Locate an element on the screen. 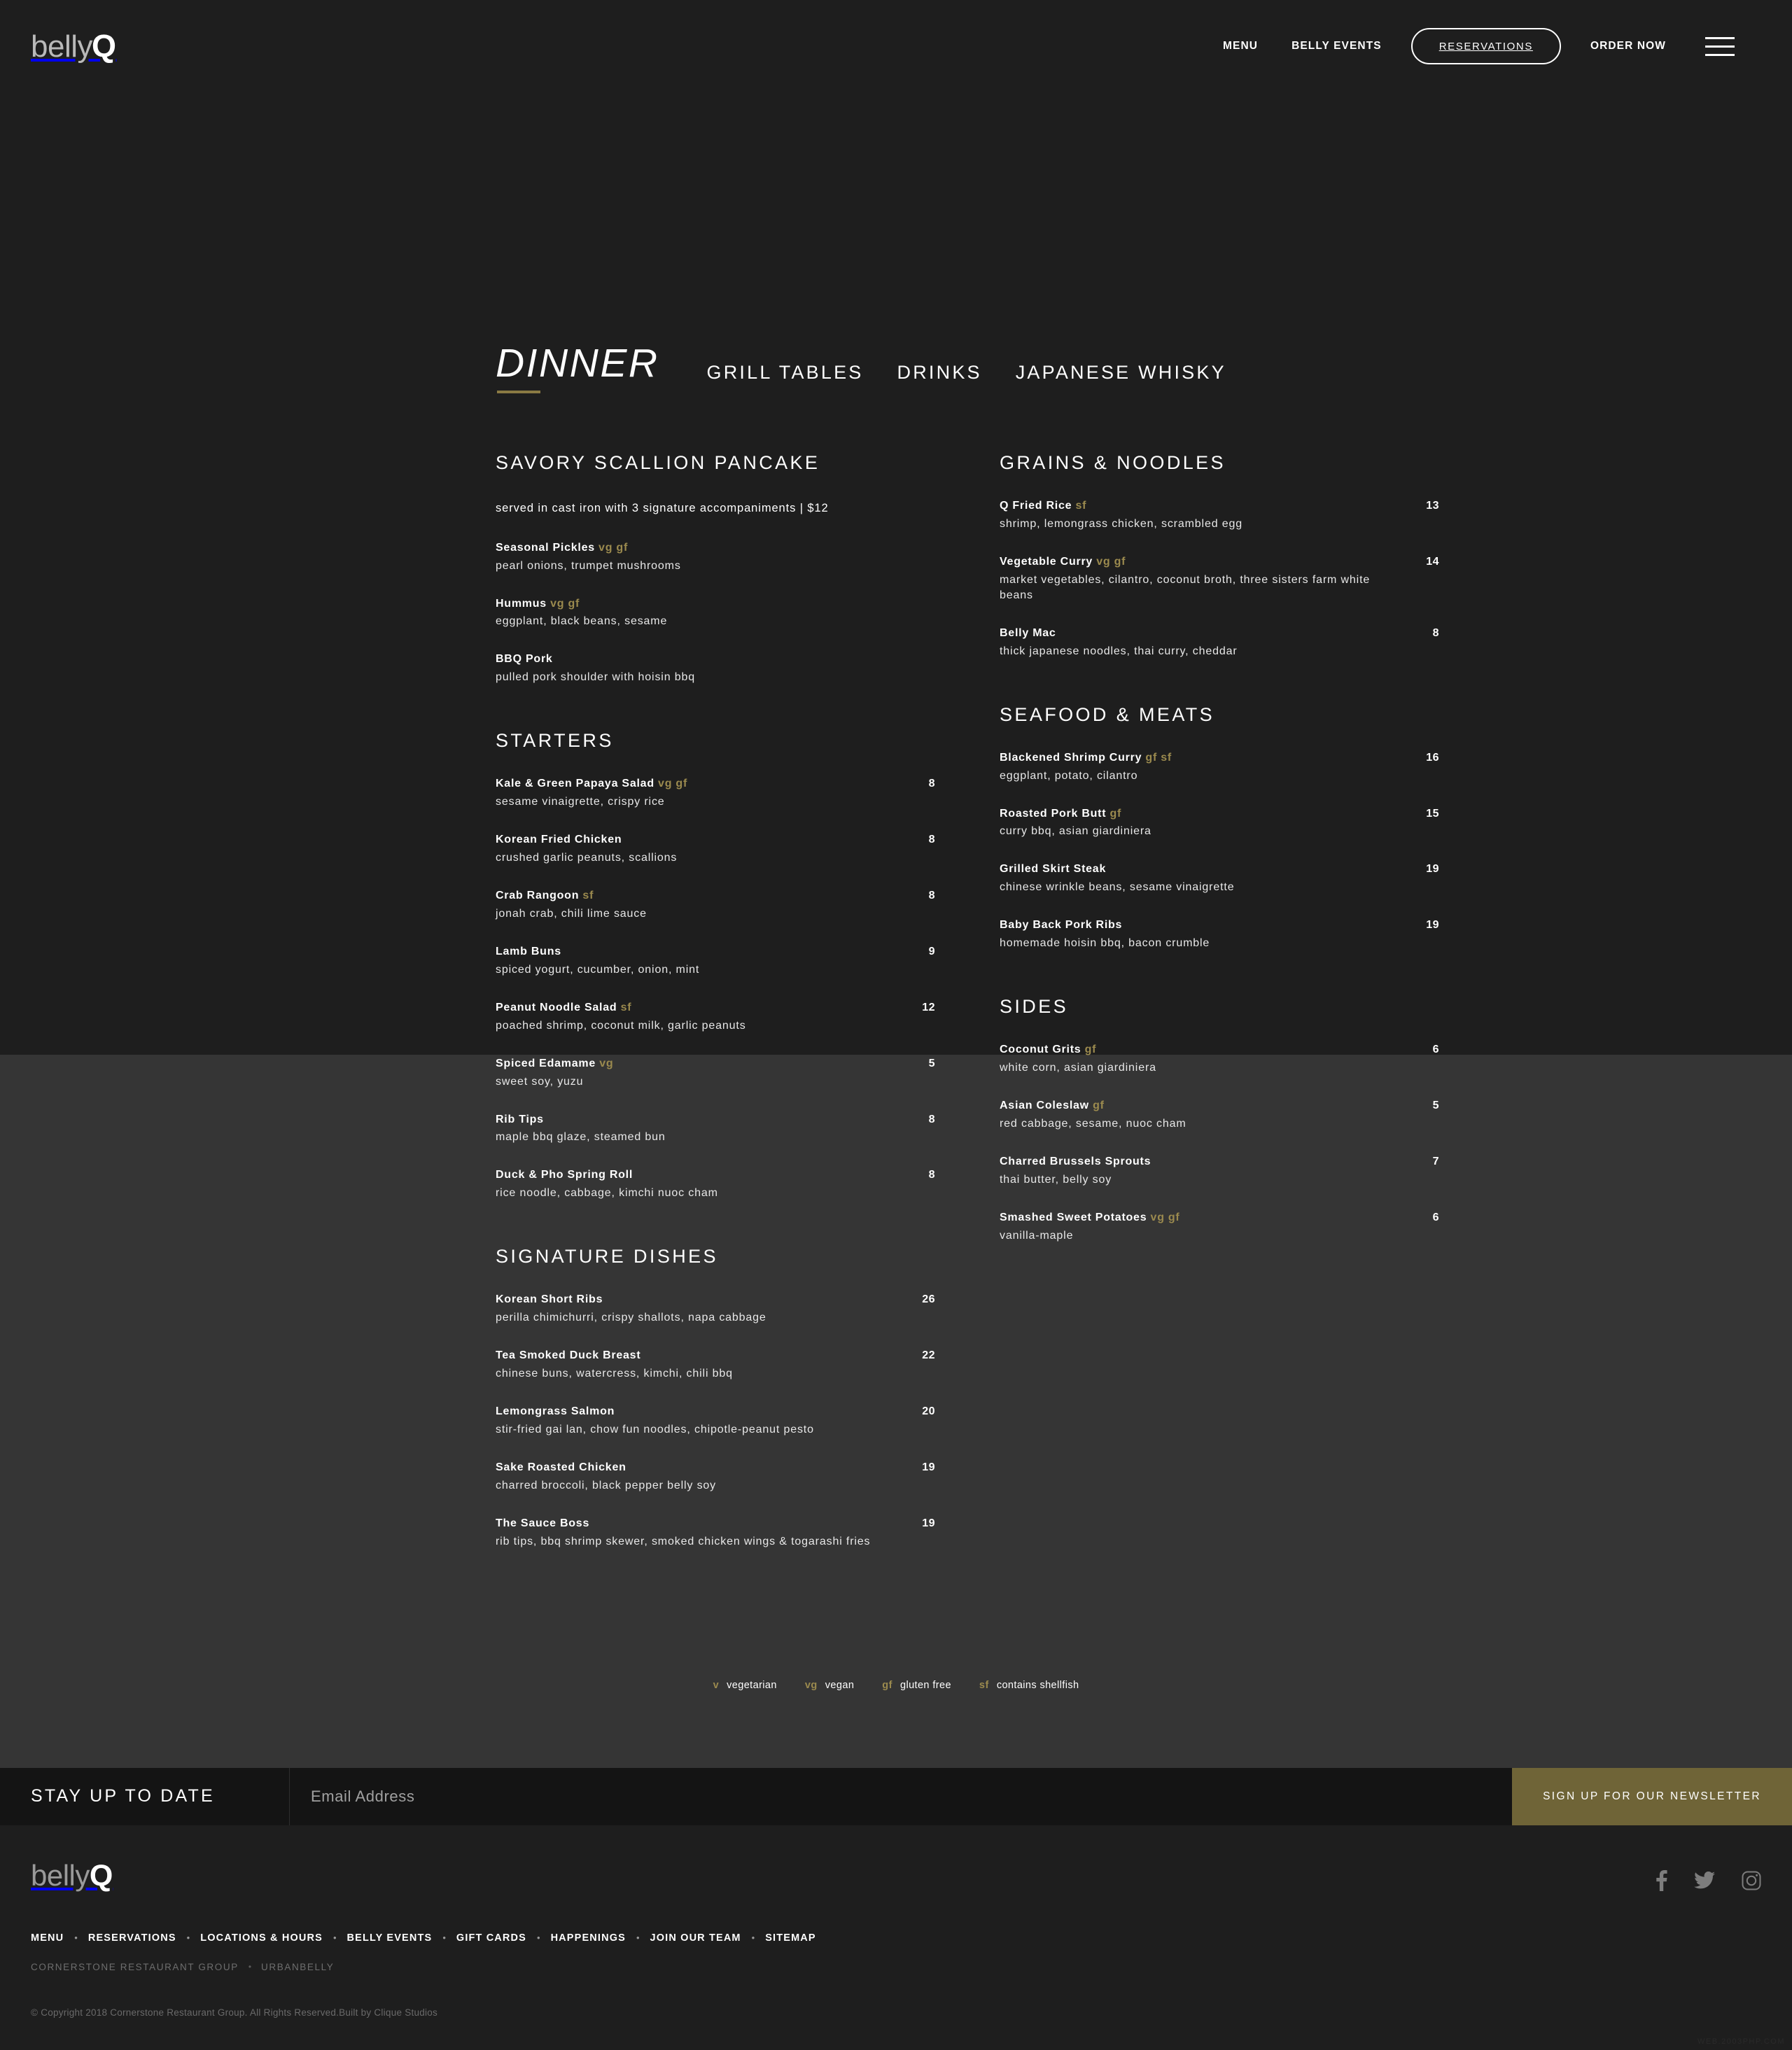 The width and height of the screenshot is (1792, 2050). menu-item-description: homemade hoisin bbq, bacon crumble is located at coordinates (1105, 943).